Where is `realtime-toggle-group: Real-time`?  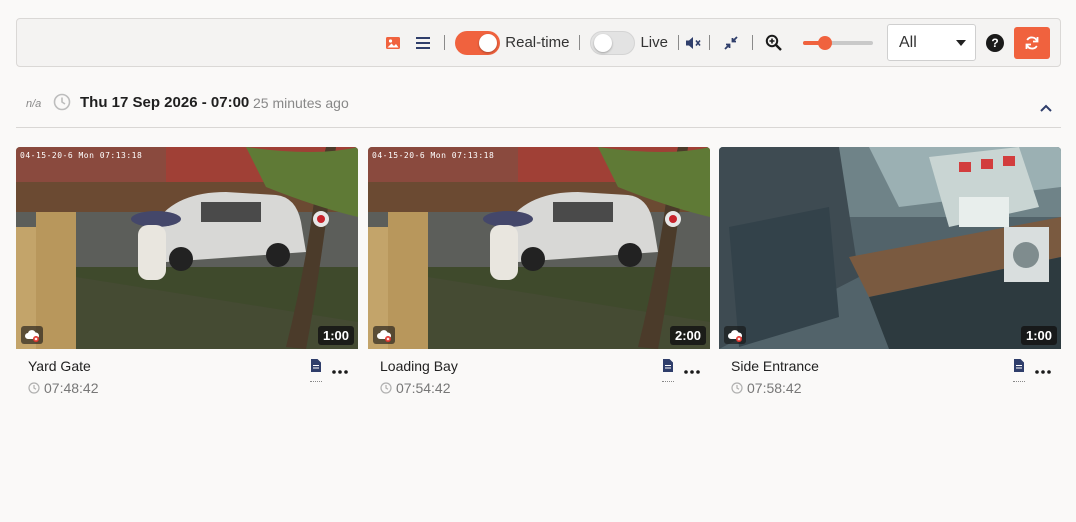
realtime-toggle-group: Real-time is located at coordinates (512, 42).